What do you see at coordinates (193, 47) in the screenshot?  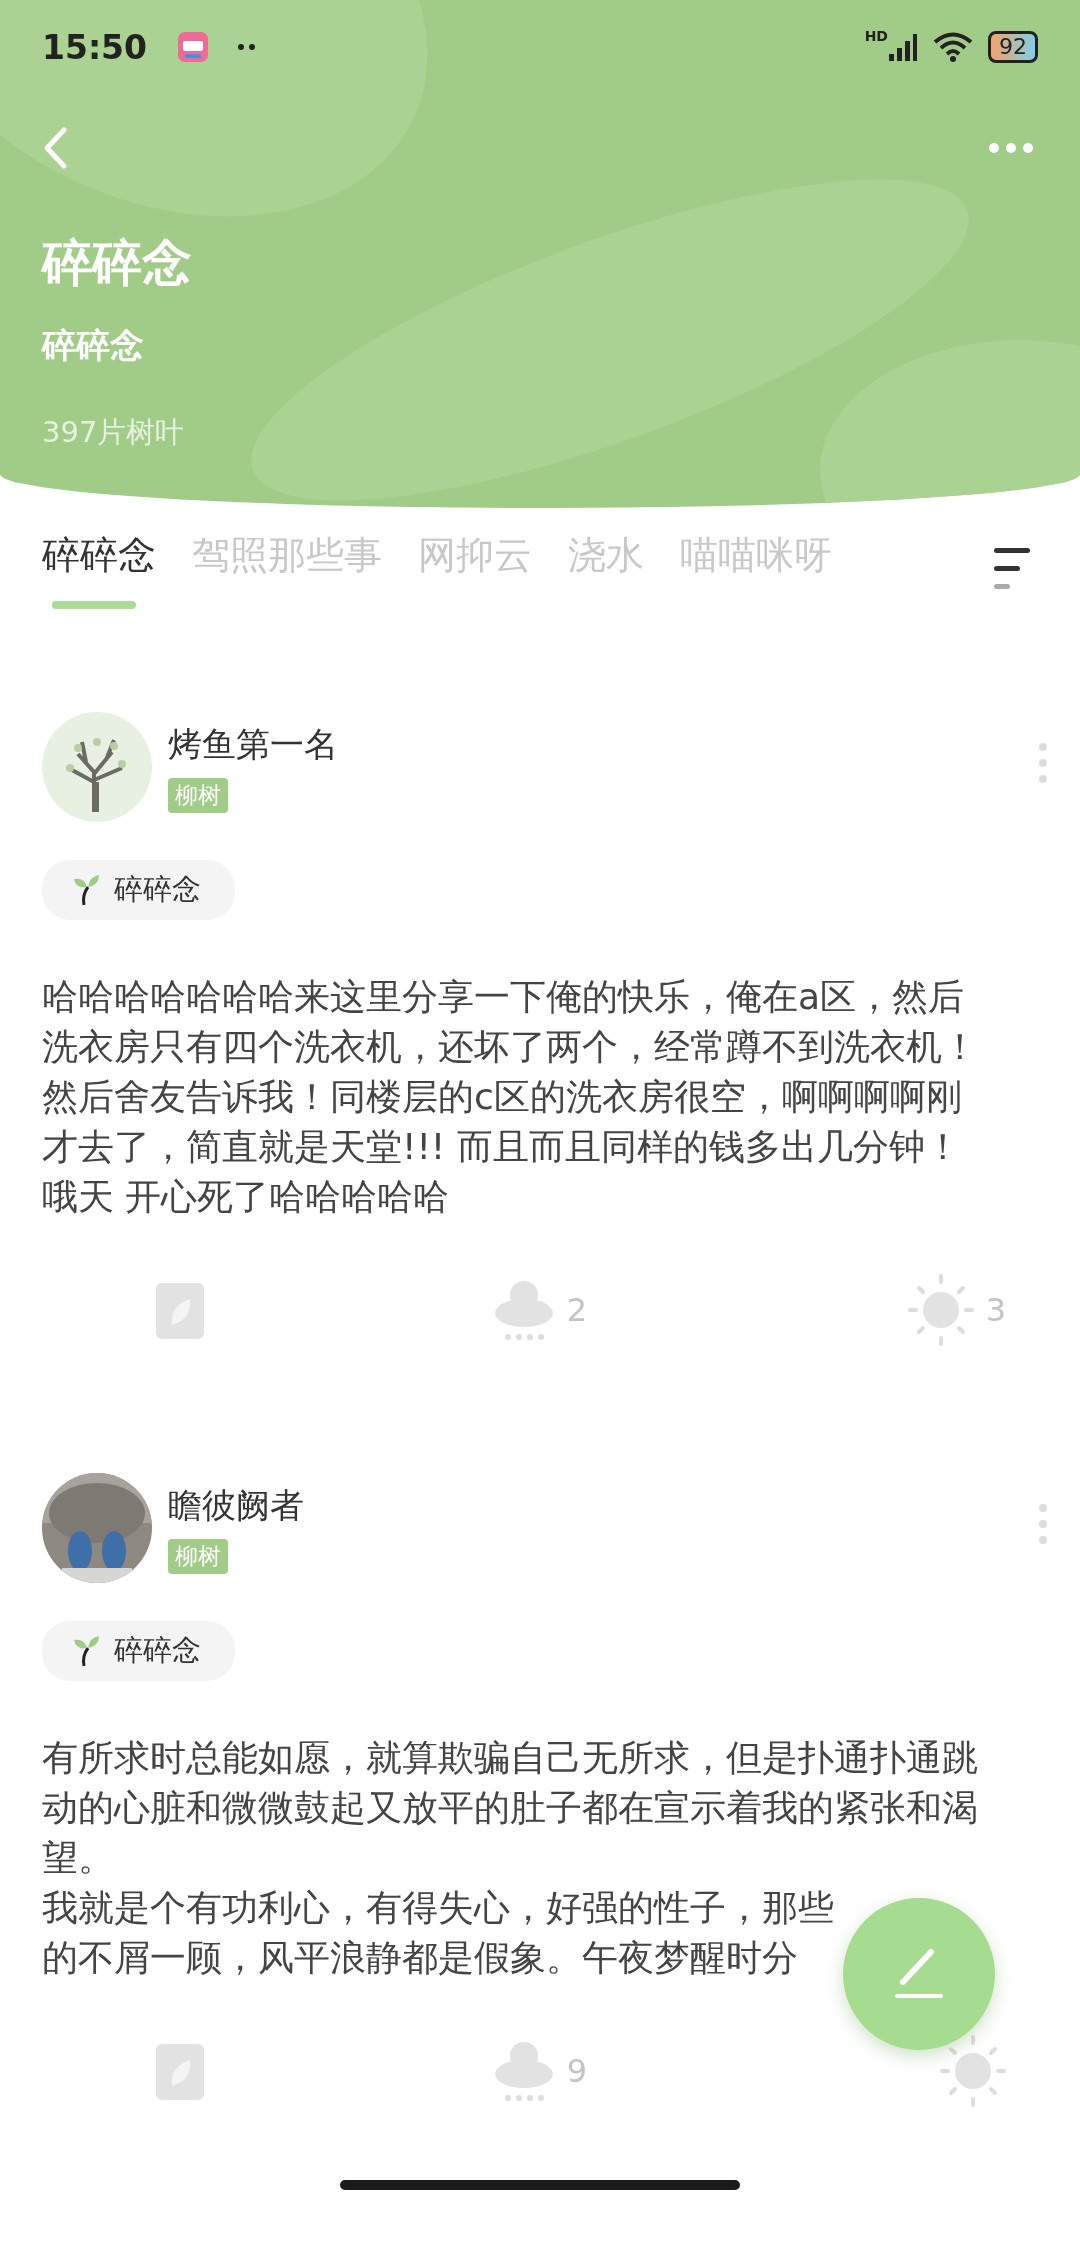 I see `app-notification-icon` at bounding box center [193, 47].